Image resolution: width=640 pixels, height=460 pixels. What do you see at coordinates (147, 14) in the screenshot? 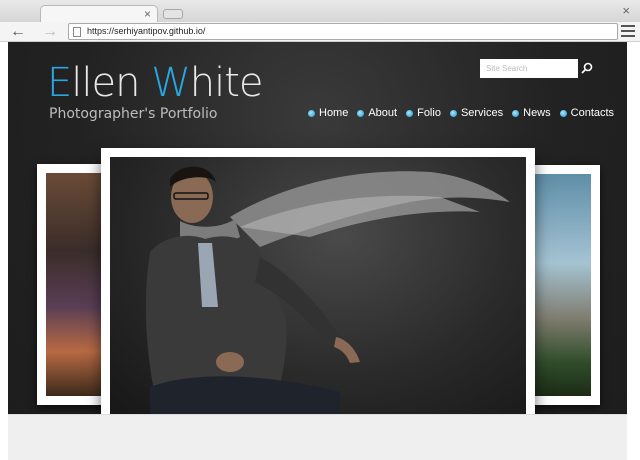
I see `tab-close-icon: ×` at bounding box center [147, 14].